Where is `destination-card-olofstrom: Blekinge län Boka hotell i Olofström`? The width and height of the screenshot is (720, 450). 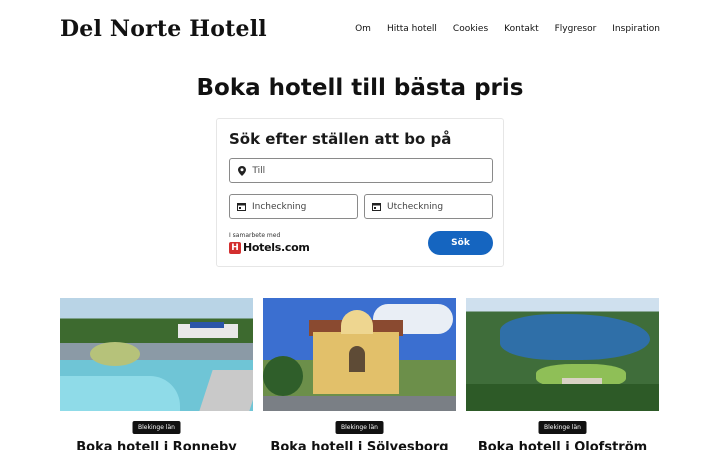 destination-card-olofstrom: Blekinge län Boka hotell i Olofström is located at coordinates (562, 374).